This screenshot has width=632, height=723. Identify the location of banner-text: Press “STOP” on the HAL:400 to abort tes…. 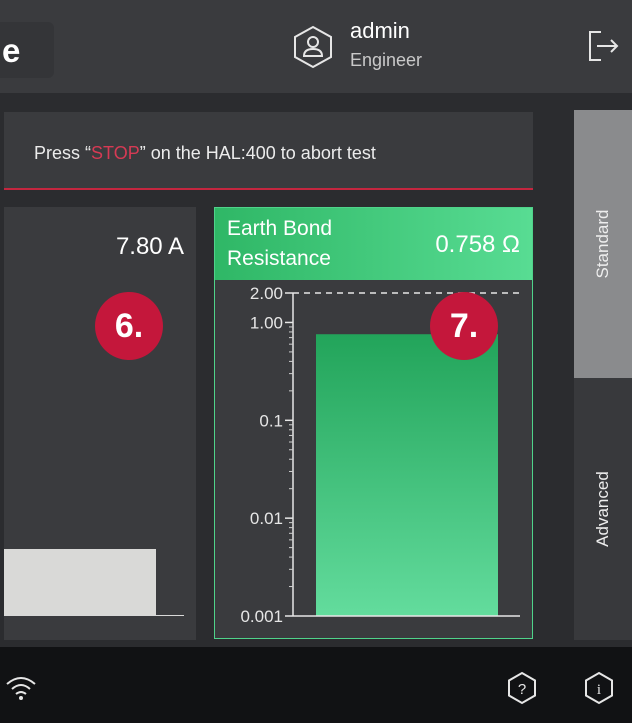
(205, 153).